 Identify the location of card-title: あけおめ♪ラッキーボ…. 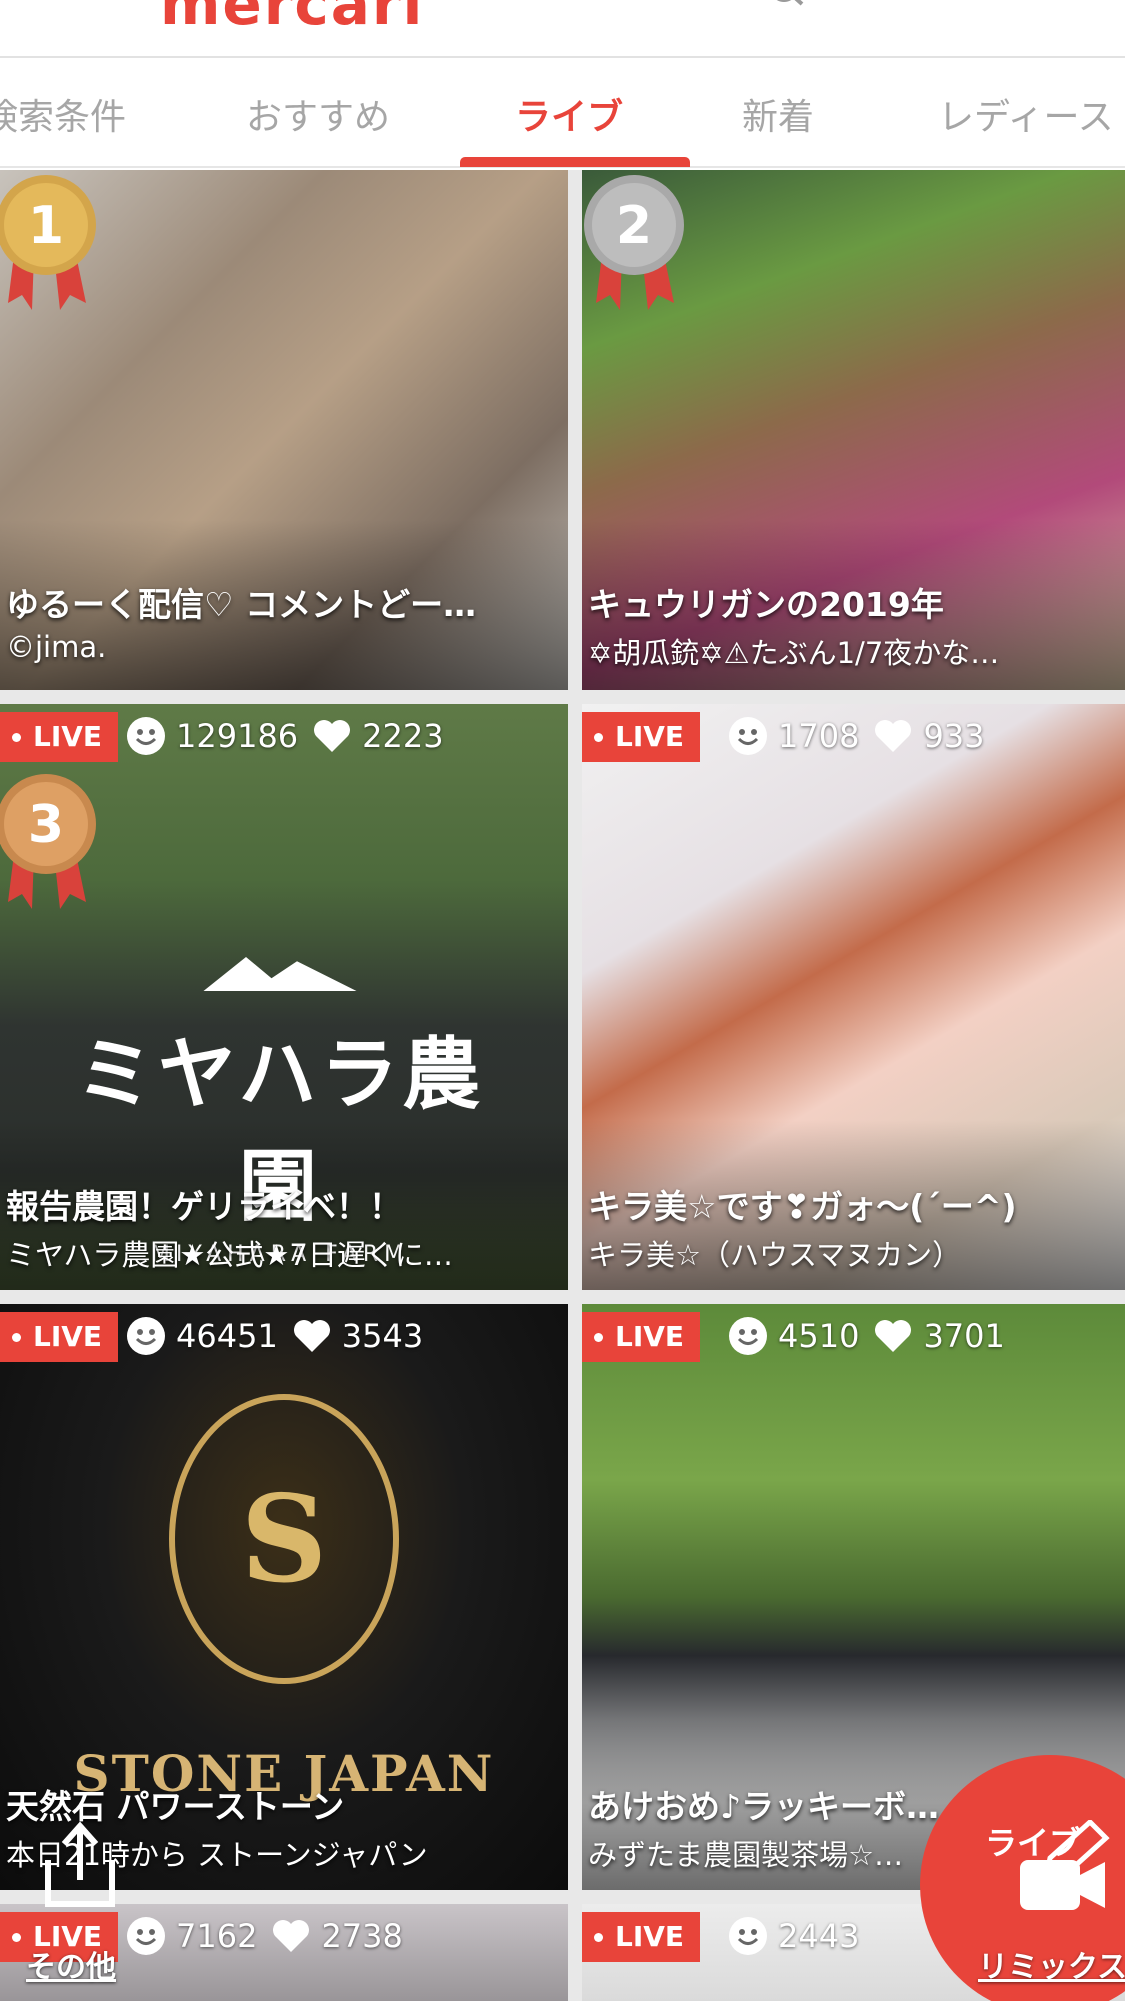
(764, 1806).